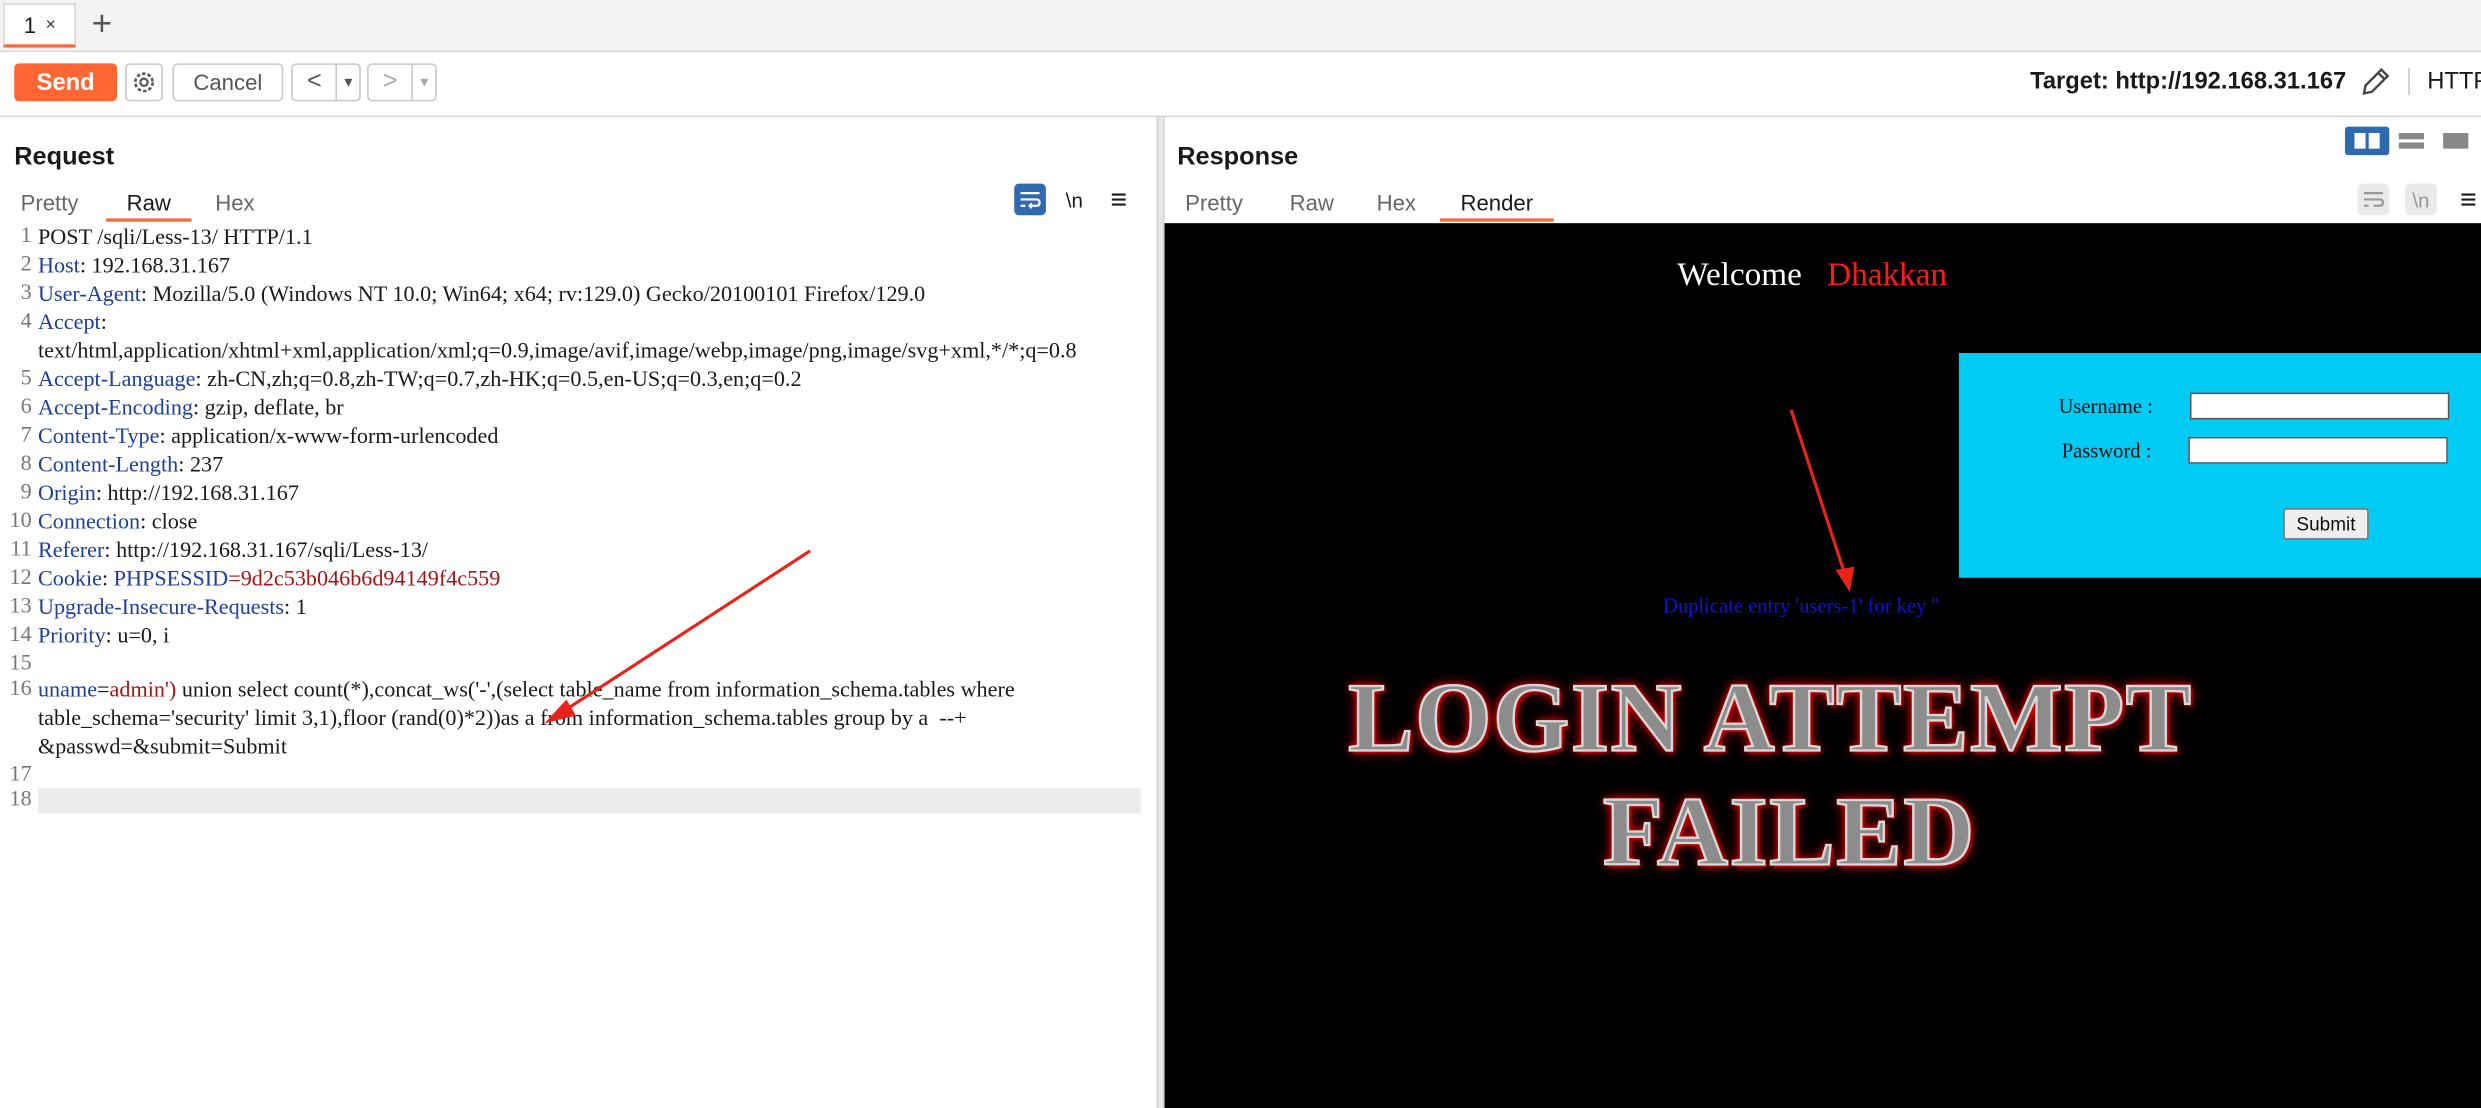  I want to click on pane-splitter, so click(1160, 612).